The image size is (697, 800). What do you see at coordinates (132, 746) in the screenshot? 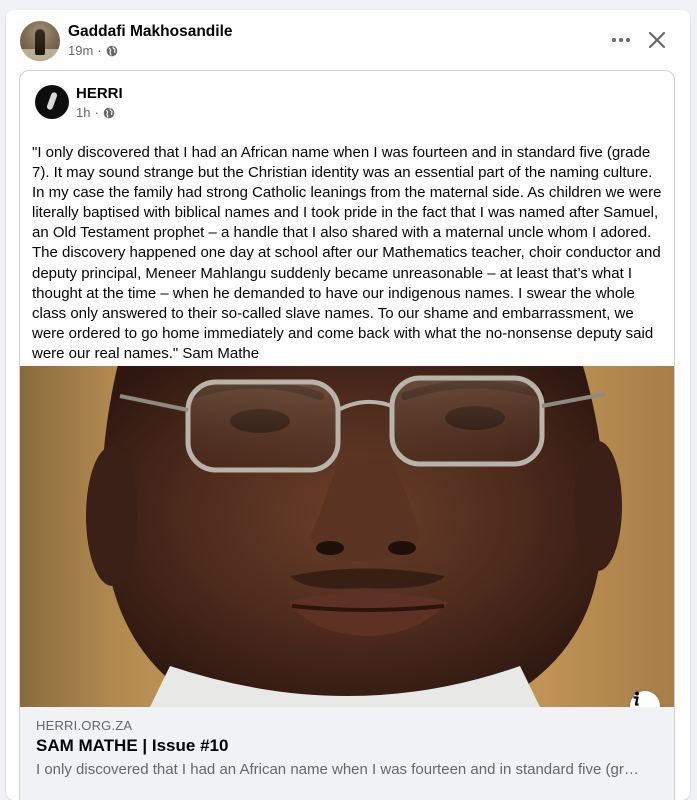
I see `link-title: SAM MATHE | Issue #10` at bounding box center [132, 746].